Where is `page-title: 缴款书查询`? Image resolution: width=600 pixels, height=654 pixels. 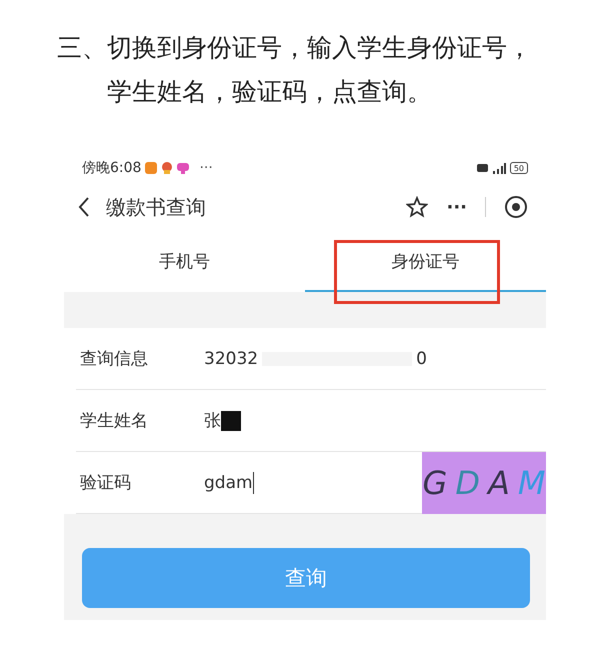
page-title: 缴款书查询 is located at coordinates (156, 207).